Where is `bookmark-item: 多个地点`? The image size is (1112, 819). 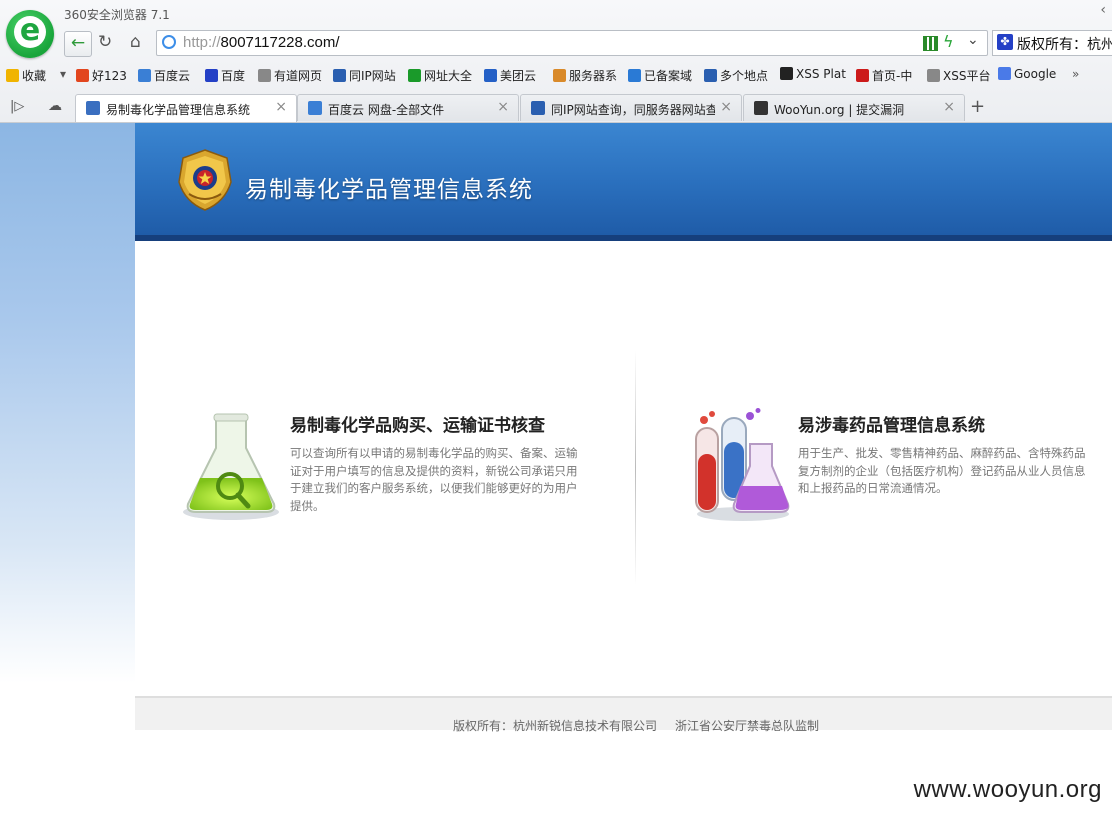 bookmark-item: 多个地点 is located at coordinates (736, 75).